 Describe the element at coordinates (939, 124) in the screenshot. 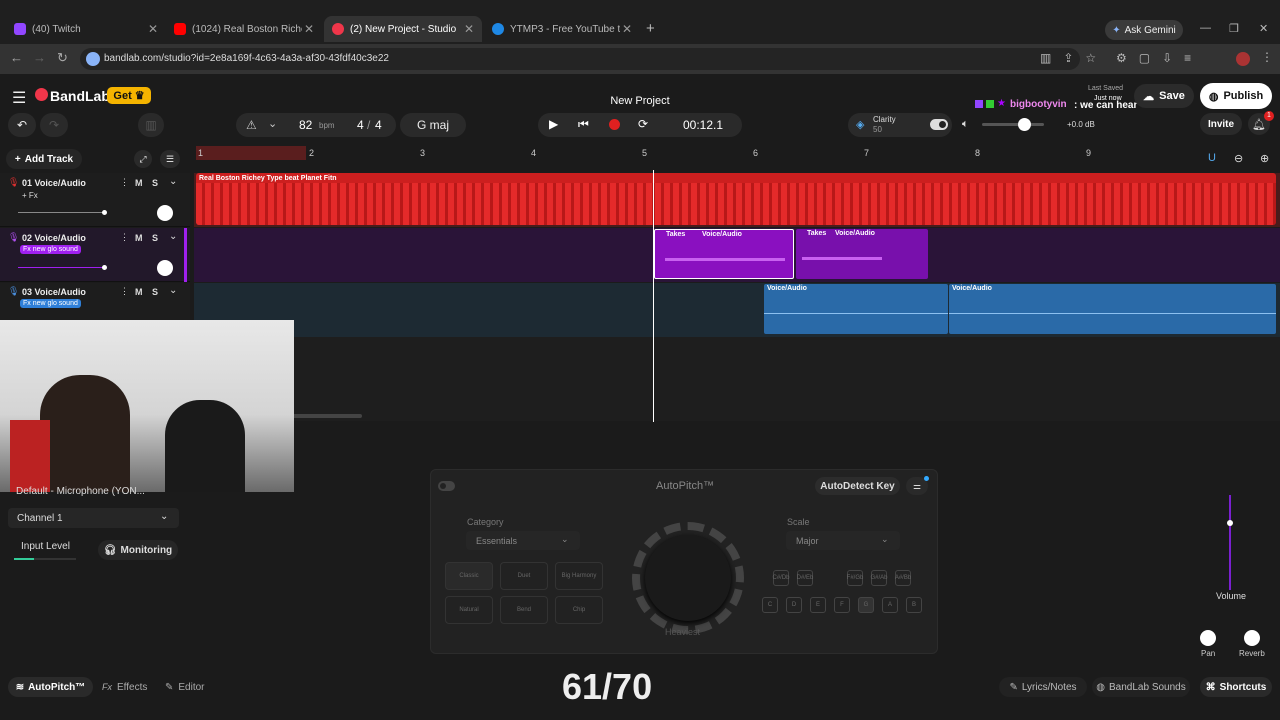

I see `clarity-toggle` at that location.